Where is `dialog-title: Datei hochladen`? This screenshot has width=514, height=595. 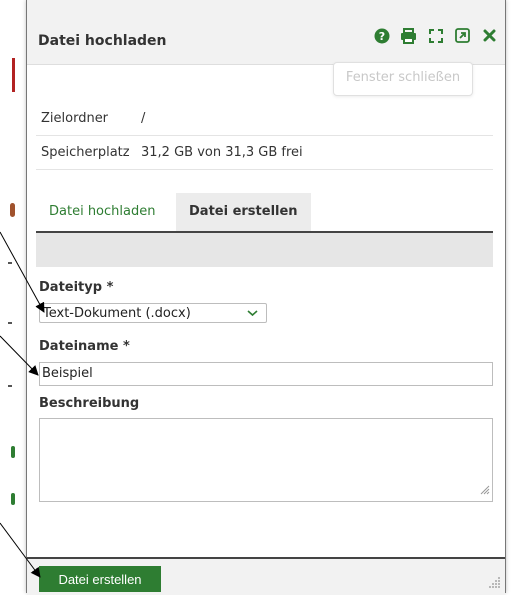 dialog-title: Datei hochladen is located at coordinates (102, 41).